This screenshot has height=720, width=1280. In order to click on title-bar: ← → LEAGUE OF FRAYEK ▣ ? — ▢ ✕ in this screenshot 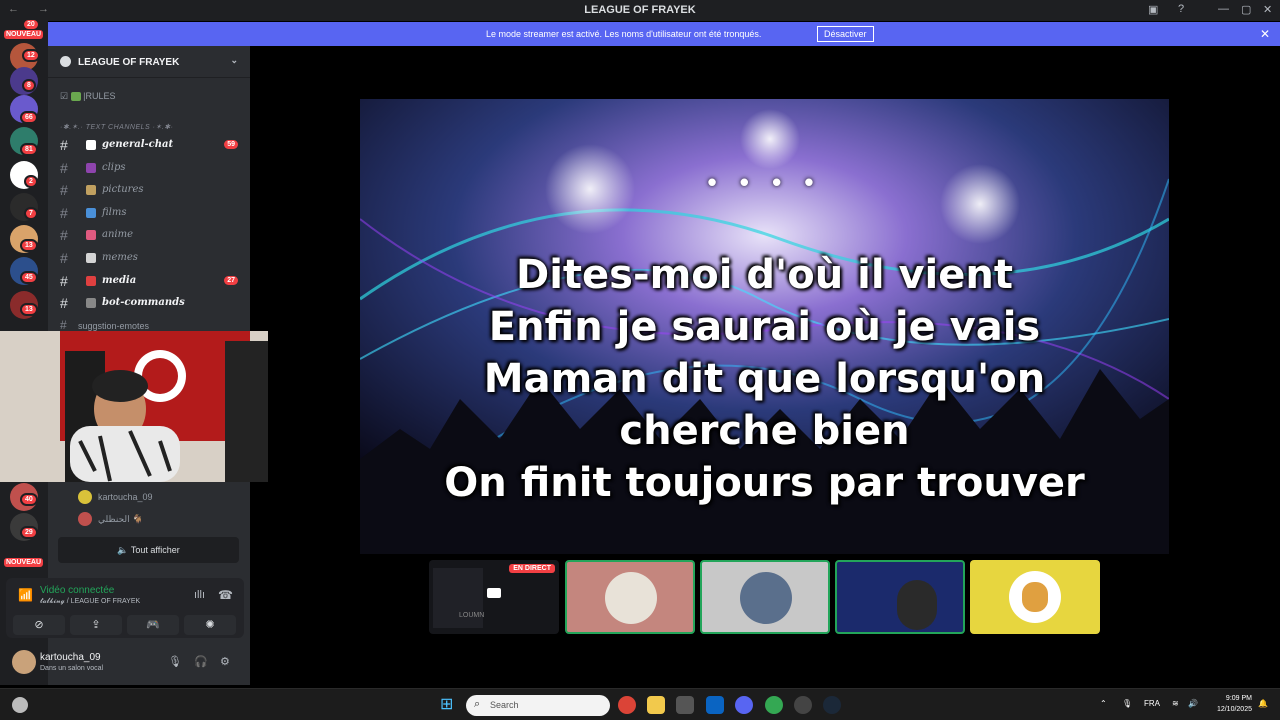, I will do `click(640, 10)`.